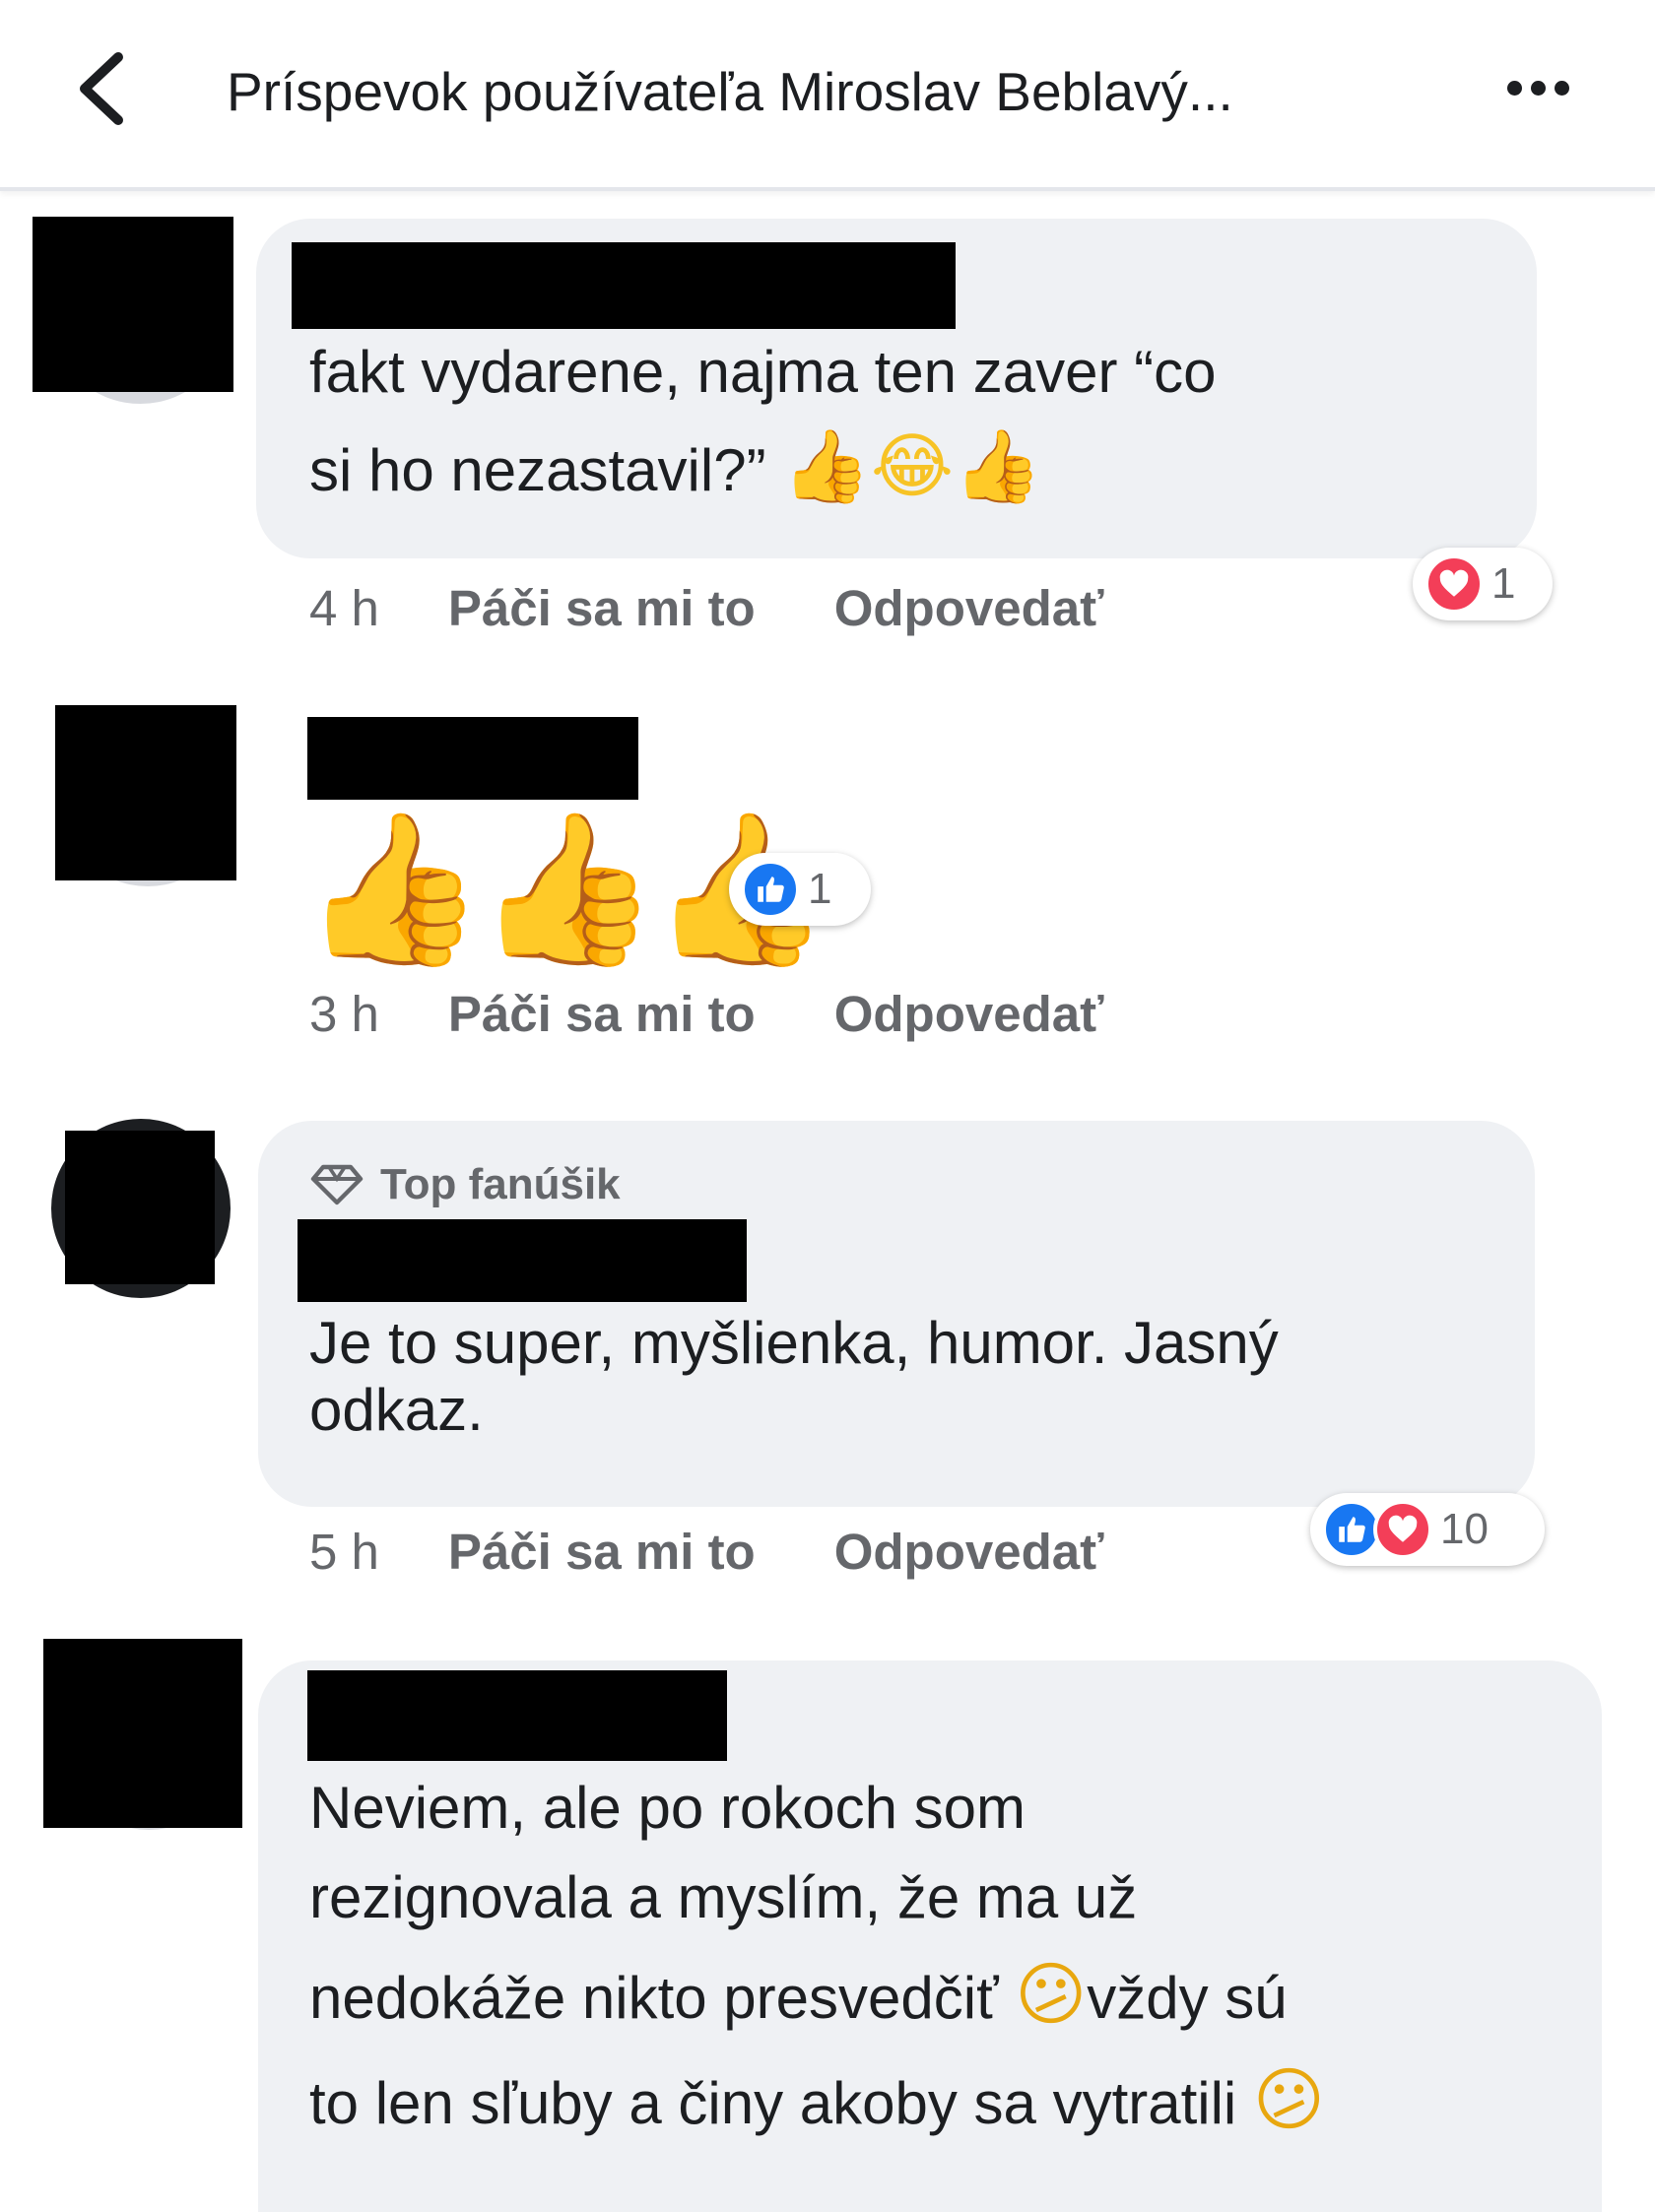 The width and height of the screenshot is (1655, 2212). What do you see at coordinates (344, 1552) in the screenshot?
I see `timestamp: 5 h` at bounding box center [344, 1552].